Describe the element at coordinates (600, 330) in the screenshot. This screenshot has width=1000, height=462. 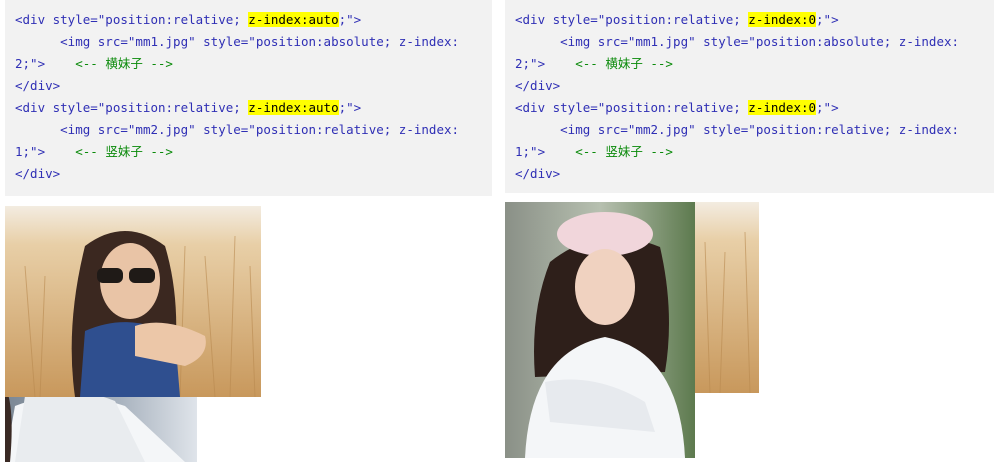
I see `vertical-girl-photo` at that location.